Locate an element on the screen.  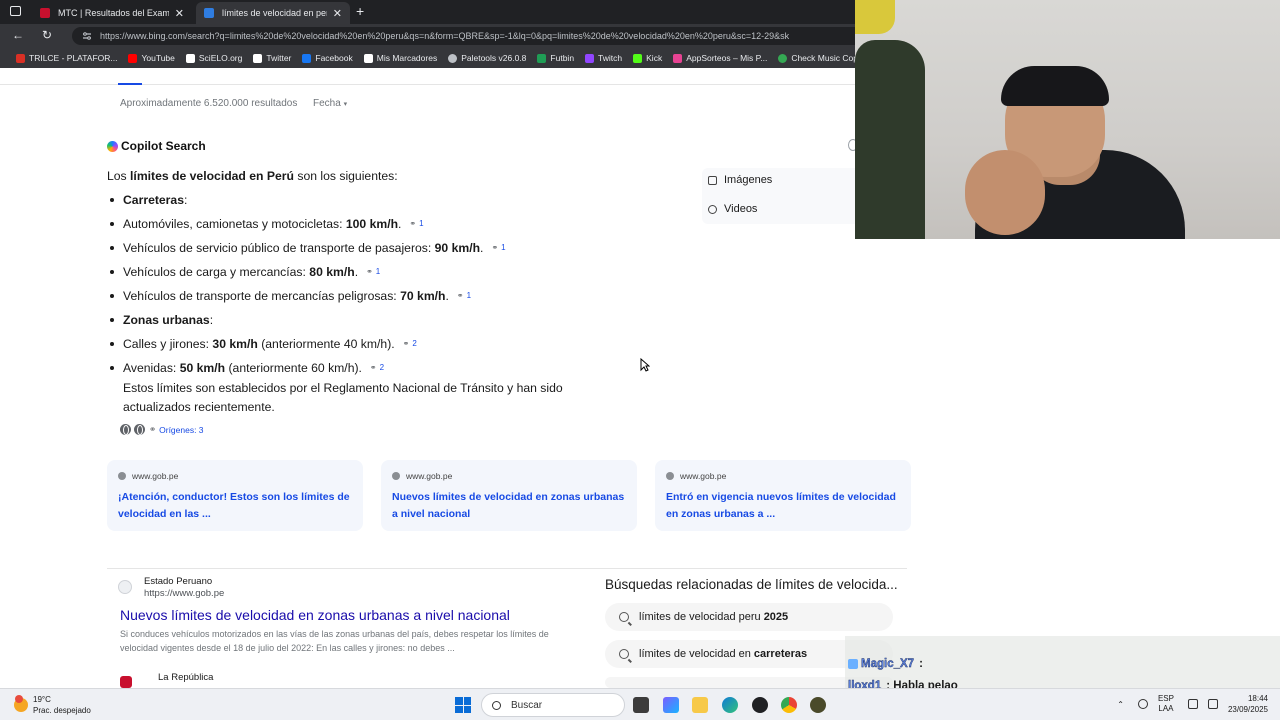
lang-secondary: LAA is located at coordinates (1166, 708).